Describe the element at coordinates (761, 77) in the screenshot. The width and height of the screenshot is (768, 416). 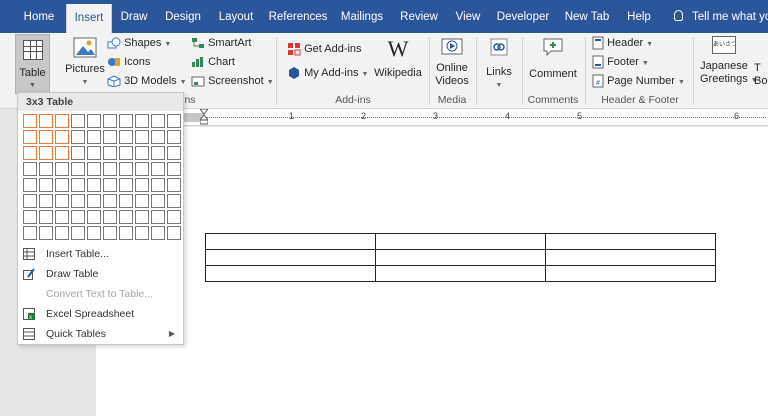
I see `textbox-button-partial: T Bo` at that location.